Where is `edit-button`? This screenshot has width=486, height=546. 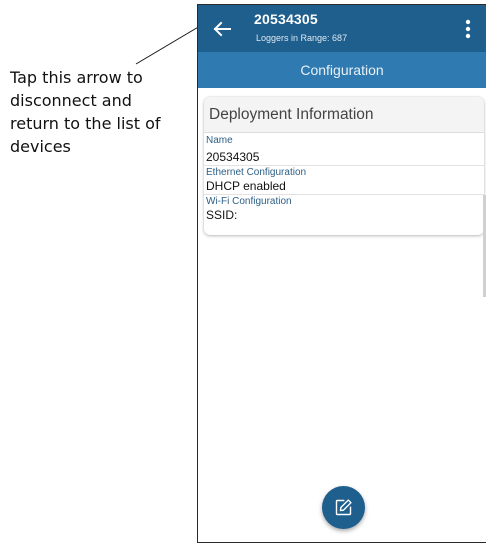 edit-button is located at coordinates (343, 507).